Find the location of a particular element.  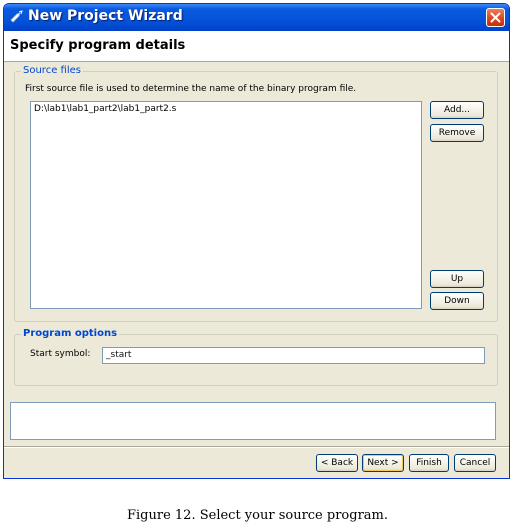

finish-button: Finish is located at coordinates (429, 463).